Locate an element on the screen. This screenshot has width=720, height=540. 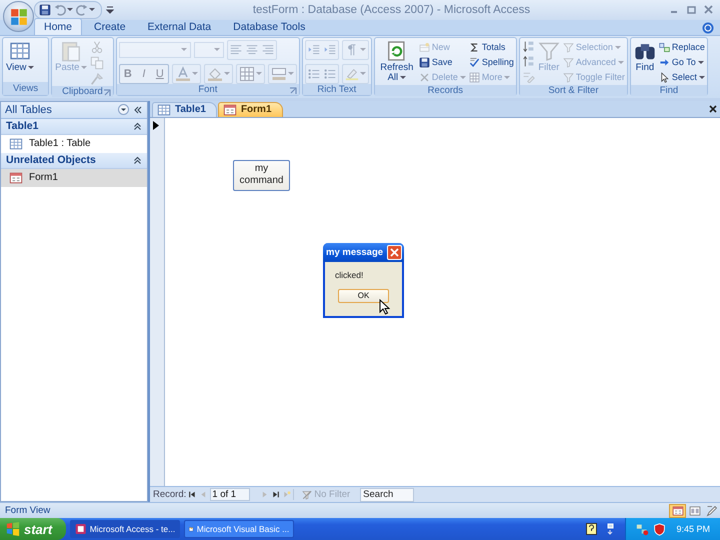
app-icon is located at coordinates (81, 529).